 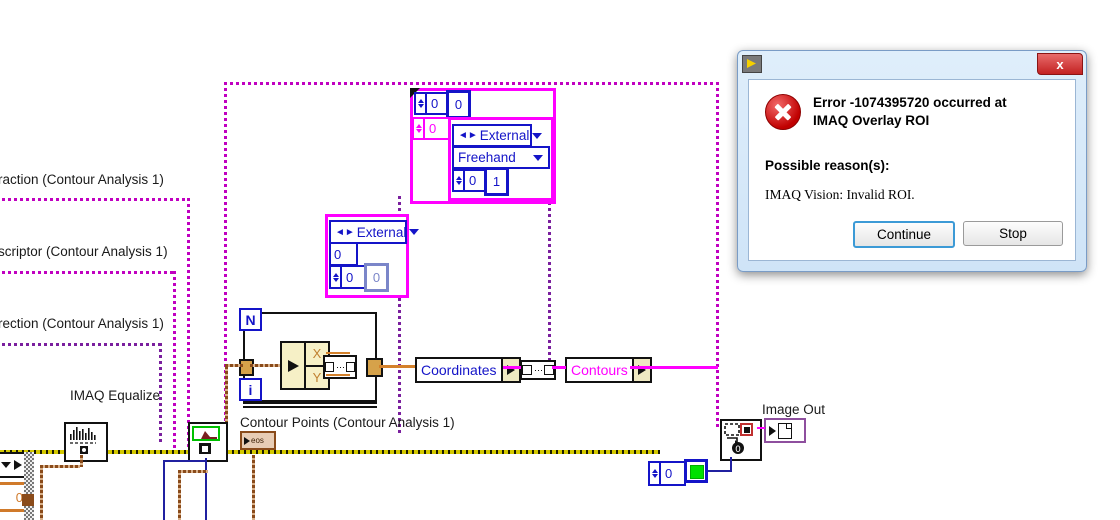 What do you see at coordinates (794, 409) in the screenshot?
I see `label-image-out: Image Out` at bounding box center [794, 409].